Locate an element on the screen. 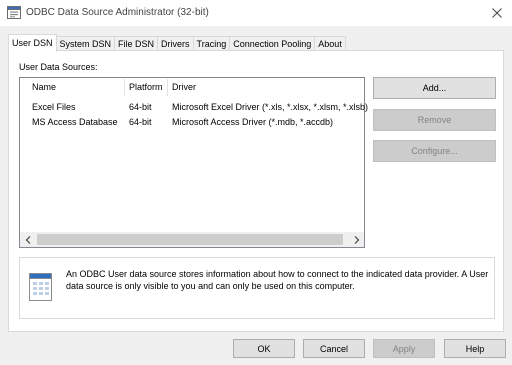  chevron-right-icon is located at coordinates (356, 239).